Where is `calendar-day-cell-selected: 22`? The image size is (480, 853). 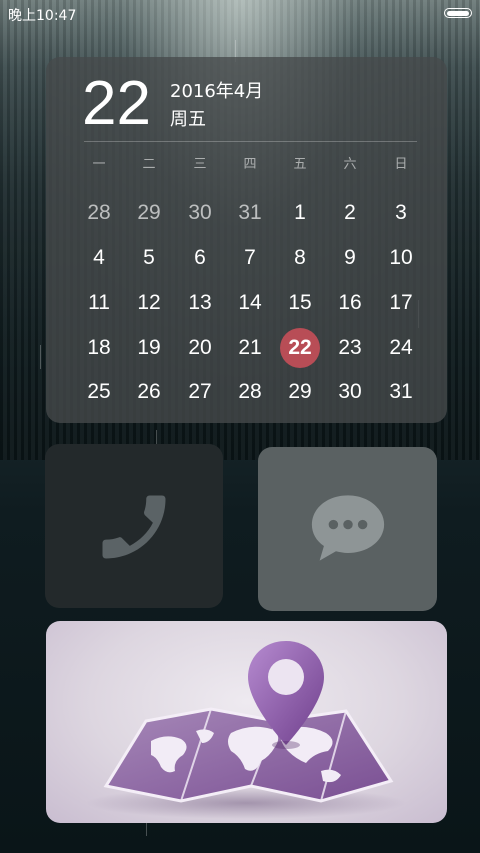 calendar-day-cell-selected: 22 is located at coordinates (300, 348).